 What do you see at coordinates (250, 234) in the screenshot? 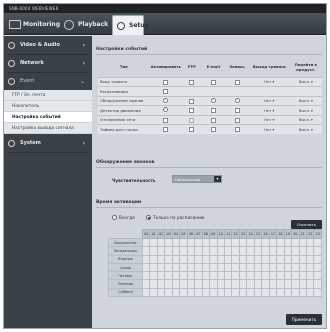
I see `schedule-hour-header: 14` at bounding box center [250, 234].